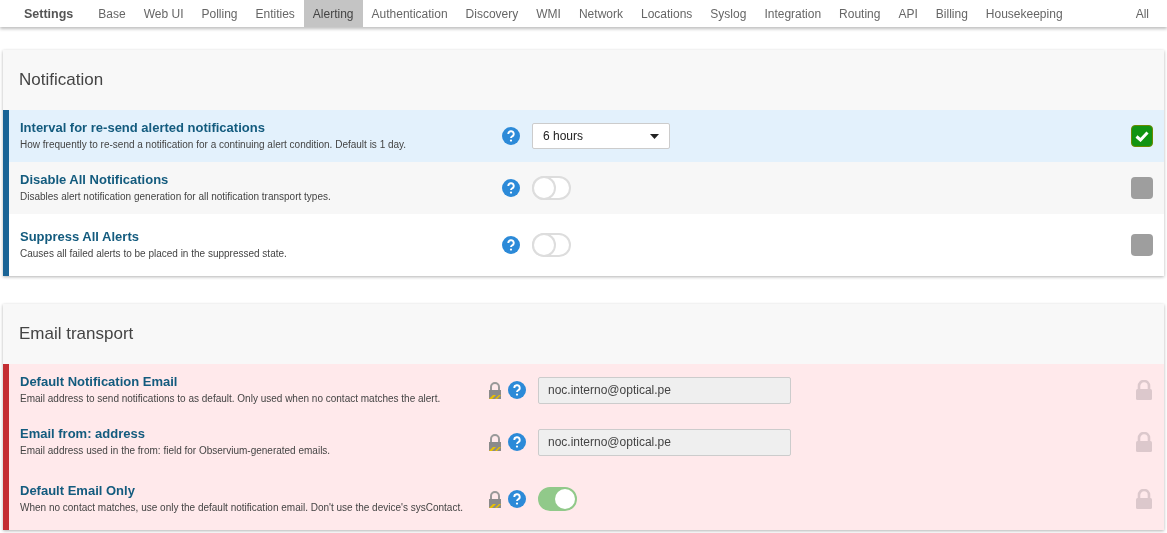 This screenshot has height=533, width=1167. I want to click on setting-description: Email address used in the from: field for Observium-generated emails., so click(176, 450).